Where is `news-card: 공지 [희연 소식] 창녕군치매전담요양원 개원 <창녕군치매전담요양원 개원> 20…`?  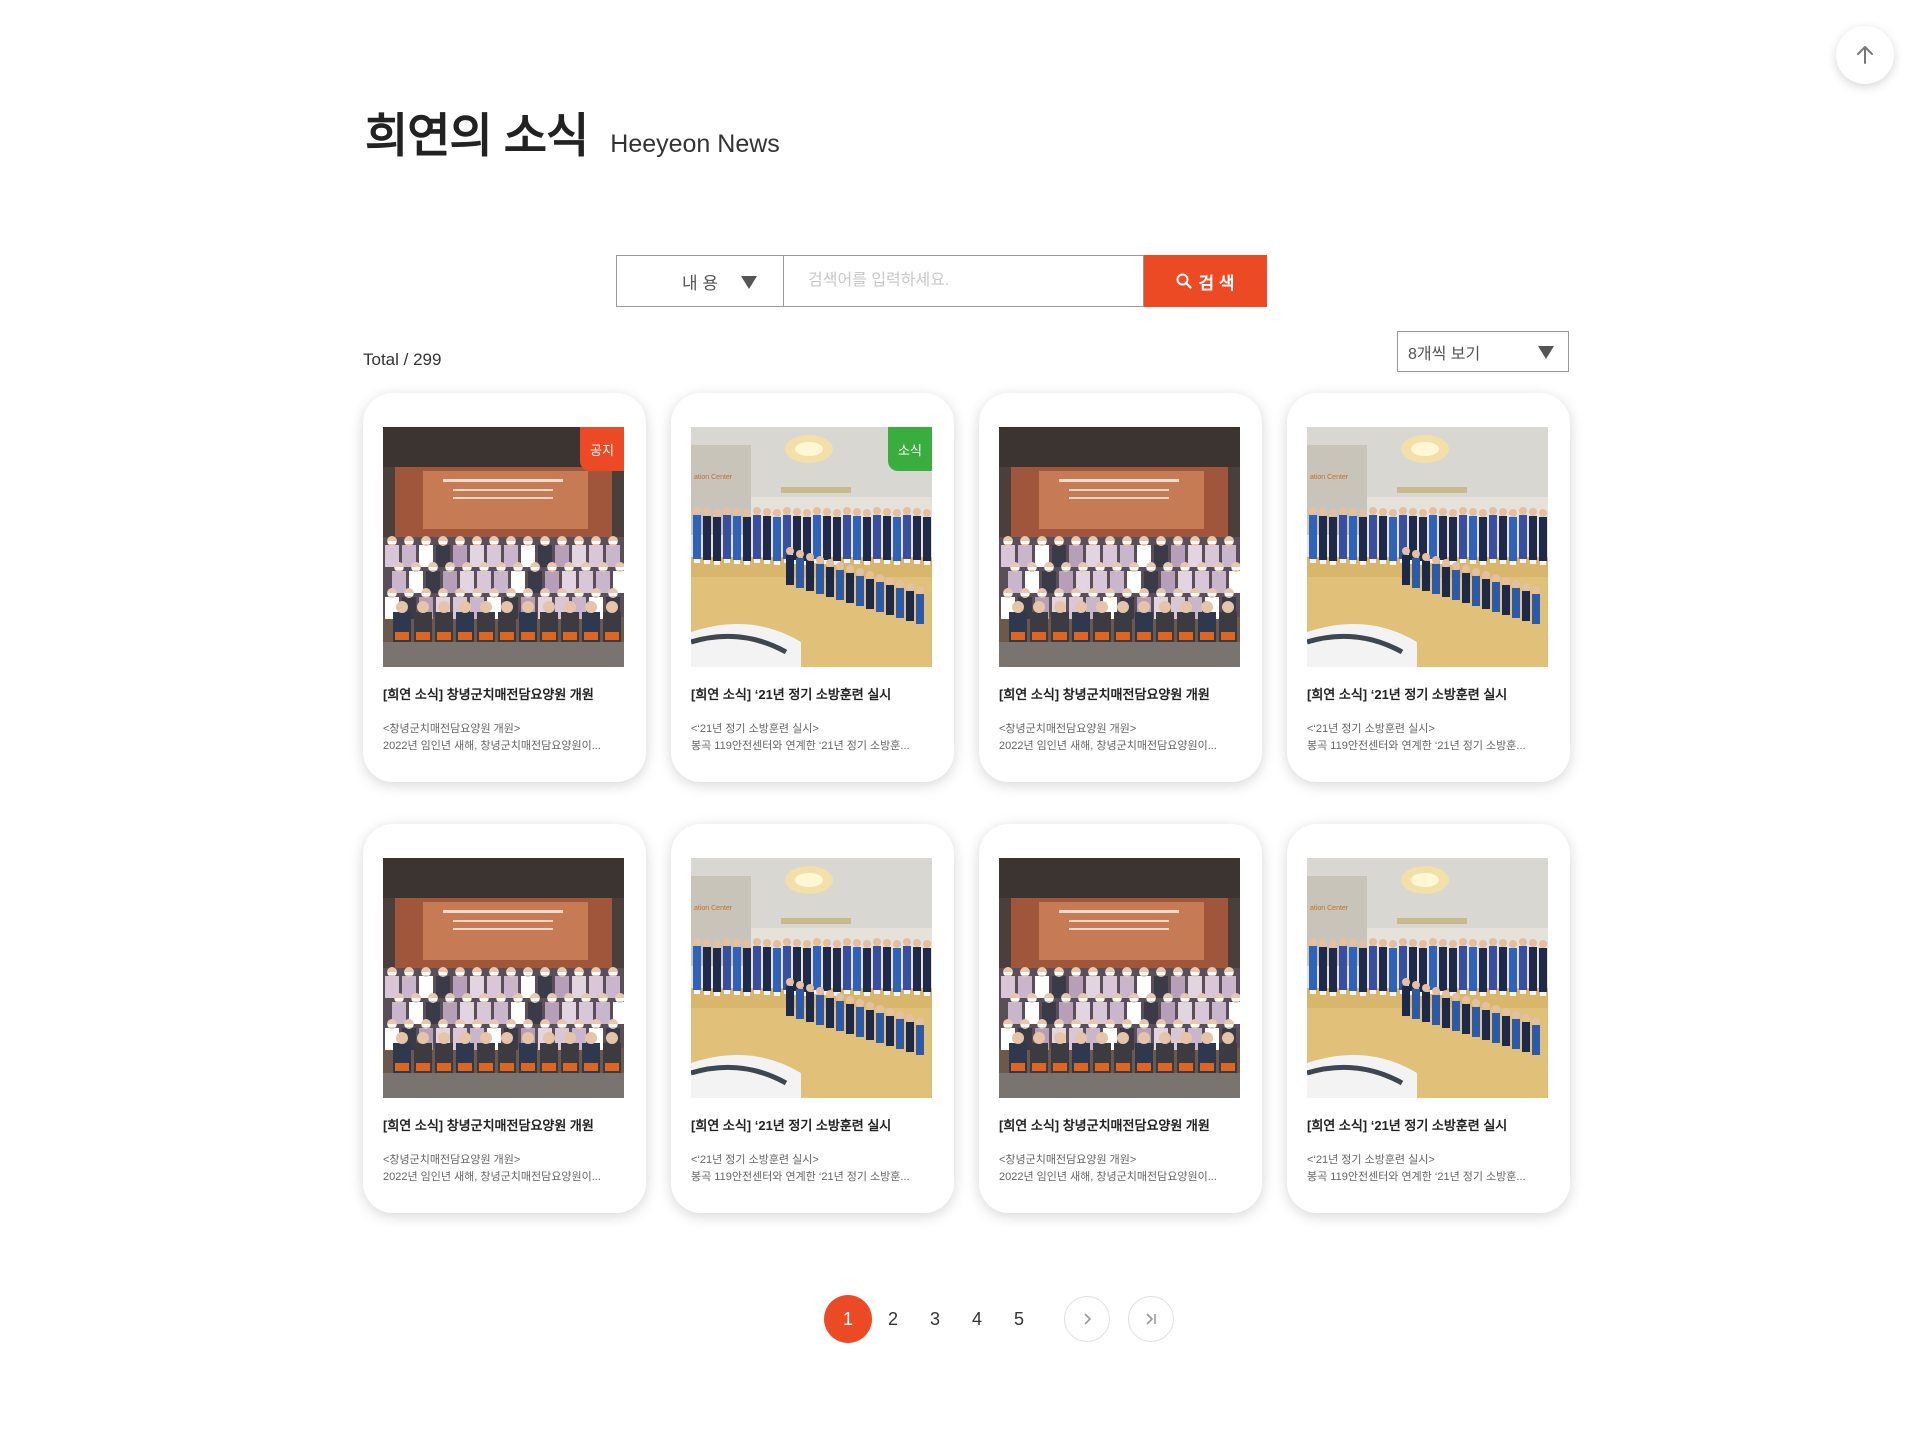 news-card: 공지 [희연 소식] 창녕군치매전담요양원 개원 <창녕군치매전담요양원 개원> 20… is located at coordinates (504, 587).